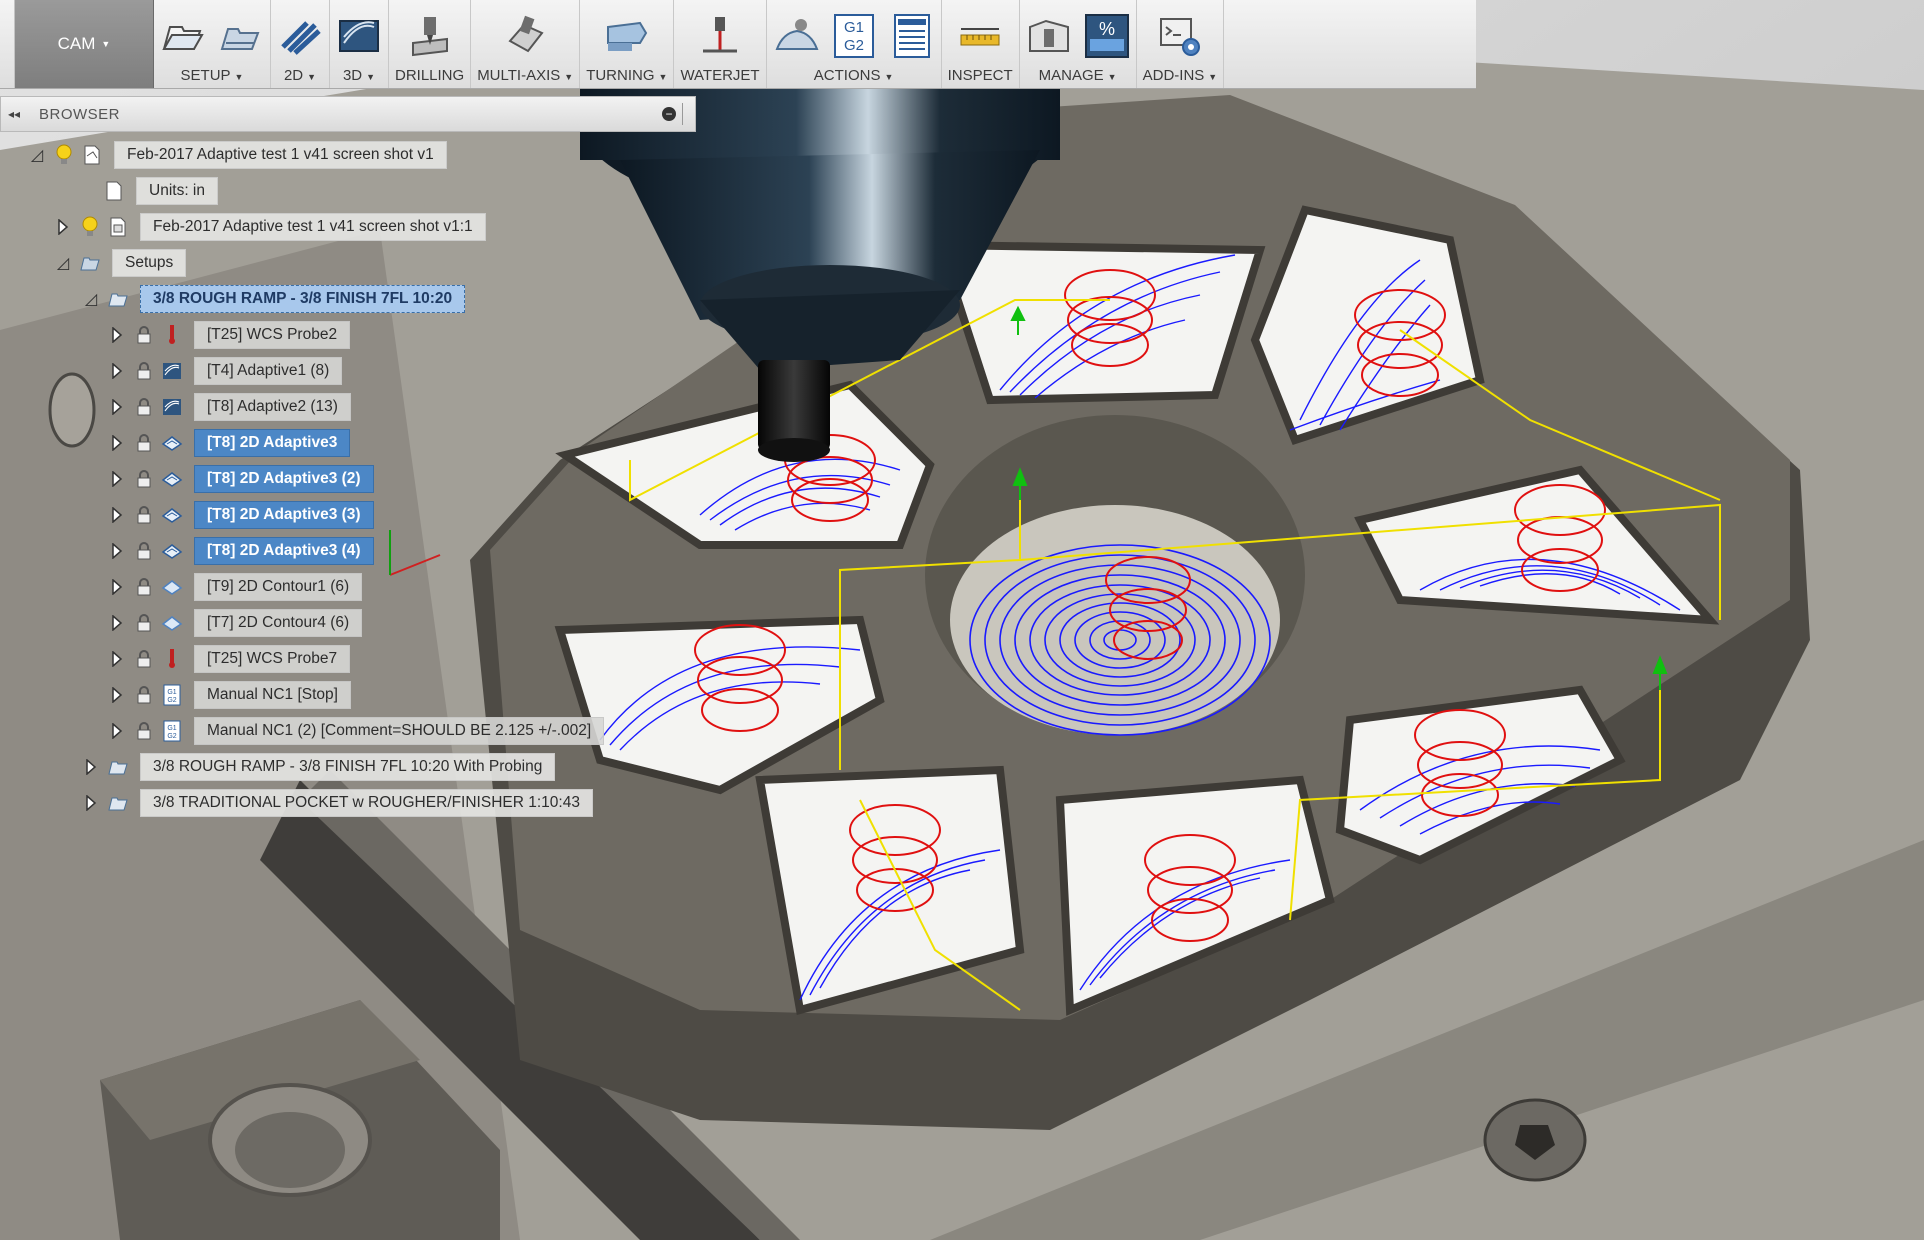 The height and width of the screenshot is (1240, 1924). What do you see at coordinates (685, 114) in the screenshot?
I see `pin-handle` at bounding box center [685, 114].